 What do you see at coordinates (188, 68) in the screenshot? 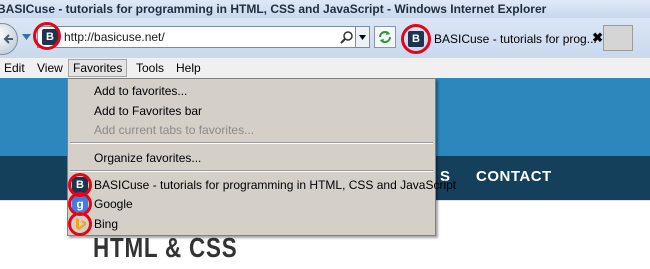
I see `menu-help: Help` at bounding box center [188, 68].